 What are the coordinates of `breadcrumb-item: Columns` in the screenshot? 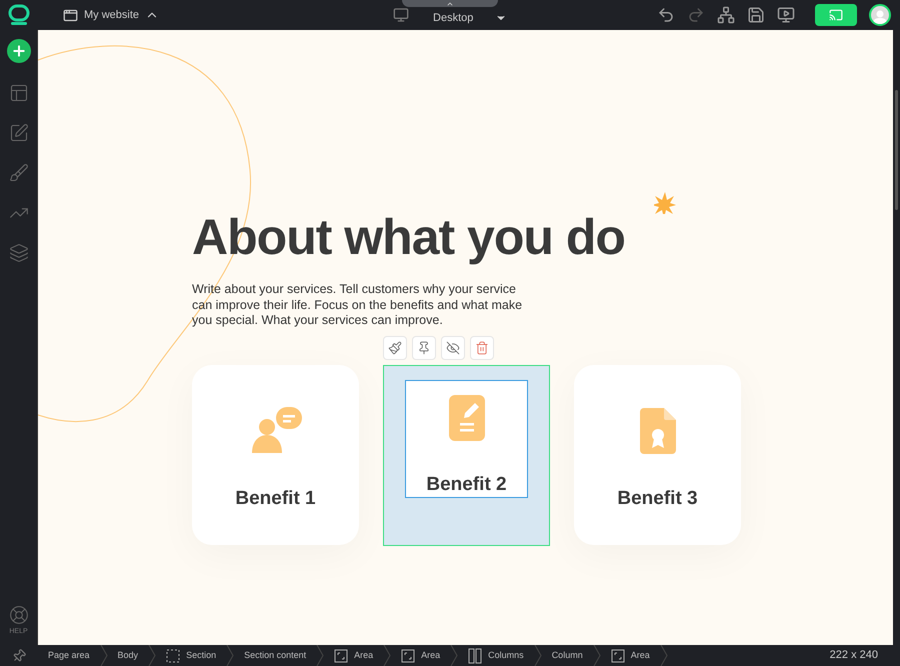 It's located at (496, 656).